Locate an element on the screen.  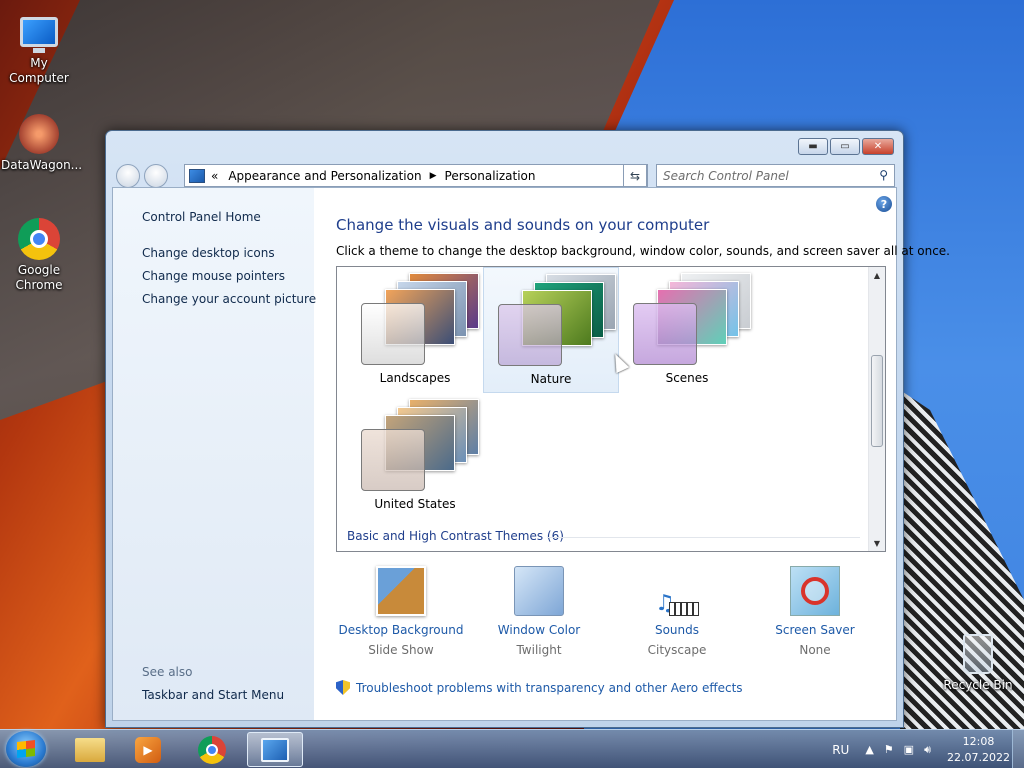
search-input: Search Control Panel ⚲ is located at coordinates (775, 175).